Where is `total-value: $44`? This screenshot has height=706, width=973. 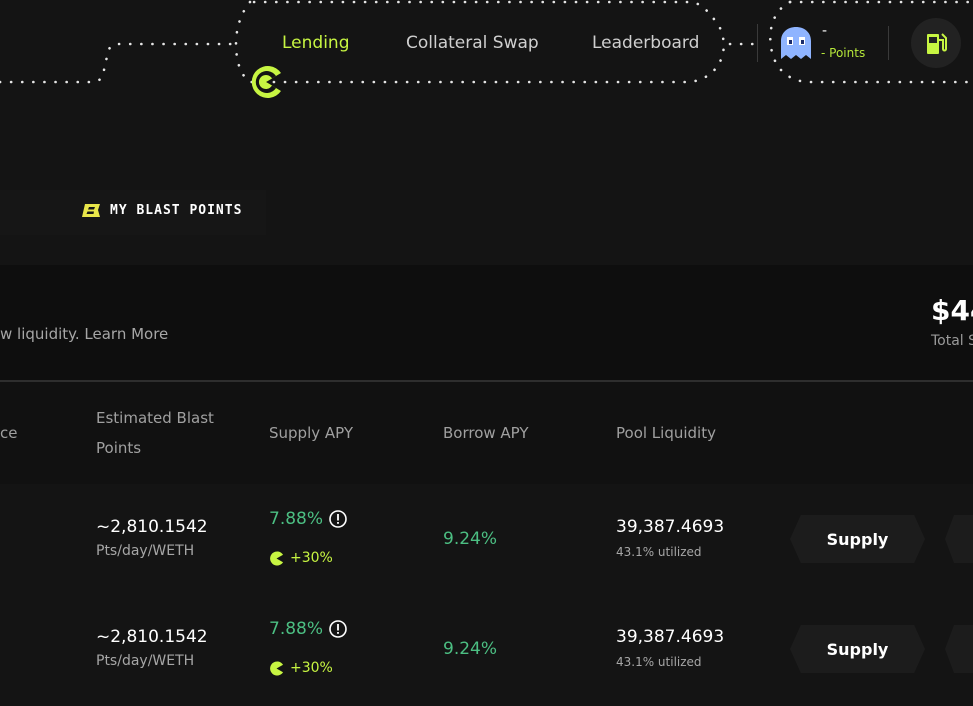 total-value: $44 is located at coordinates (952, 310).